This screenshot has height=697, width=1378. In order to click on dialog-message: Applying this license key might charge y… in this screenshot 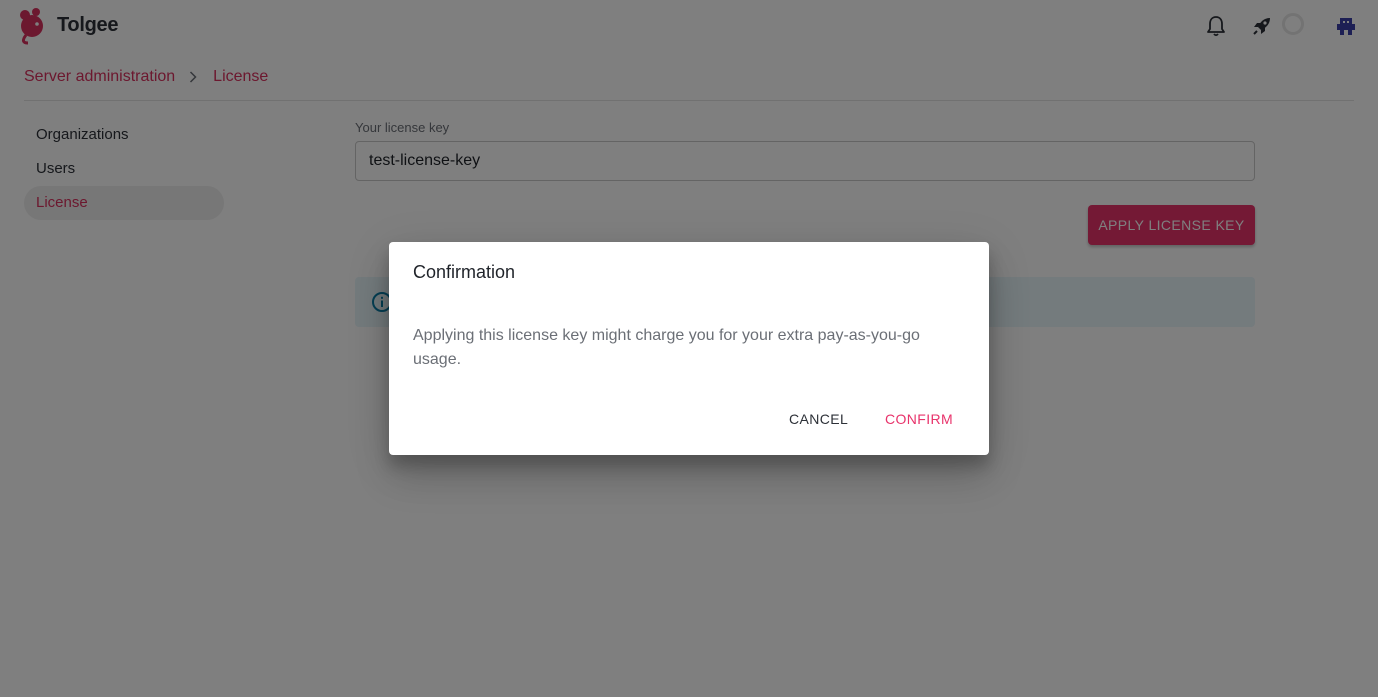, I will do `click(666, 347)`.